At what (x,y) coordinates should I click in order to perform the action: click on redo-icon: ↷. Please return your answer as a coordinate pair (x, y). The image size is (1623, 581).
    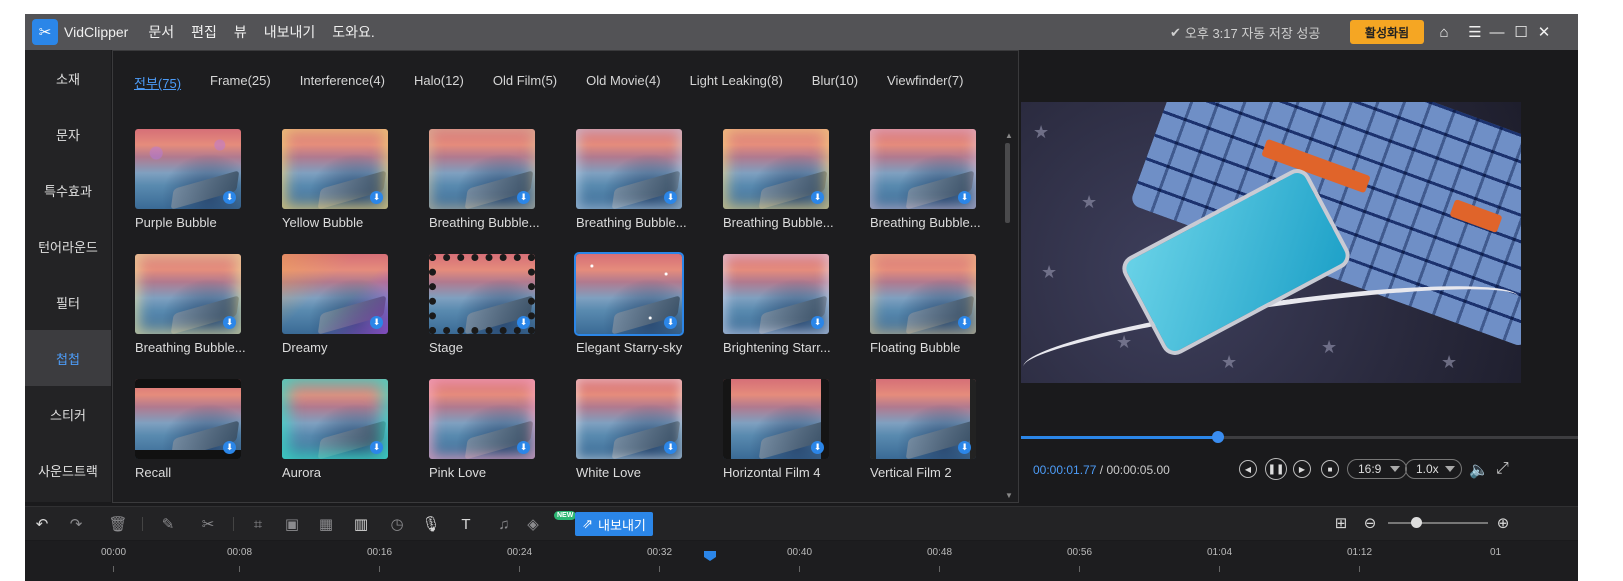
    Looking at the image, I should click on (76, 524).